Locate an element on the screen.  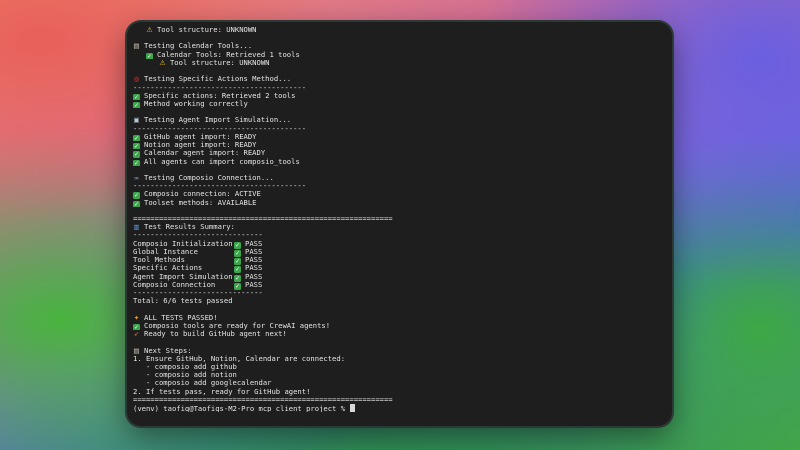
line-text: Notion agent import: READY is located at coordinates (200, 145).